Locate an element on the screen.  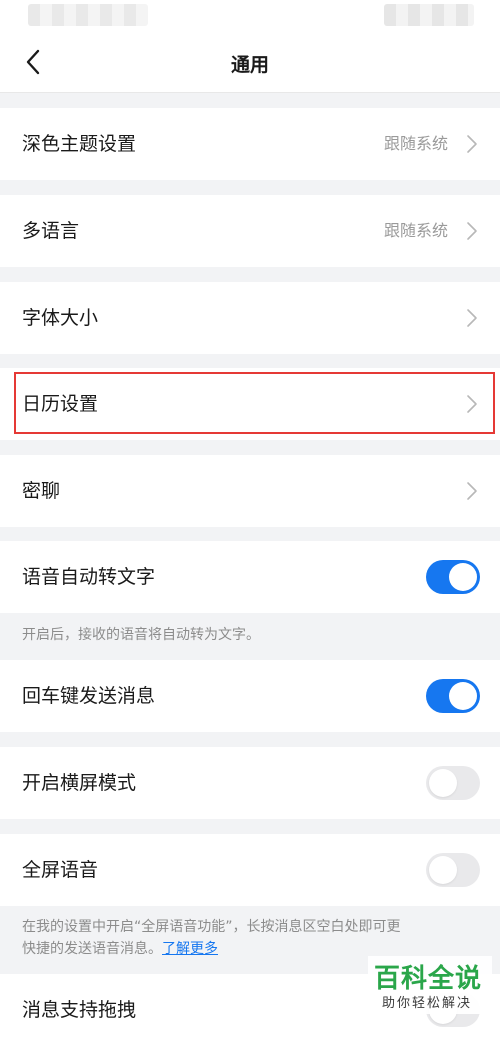
row-label: 日历设置 is located at coordinates (60, 404).